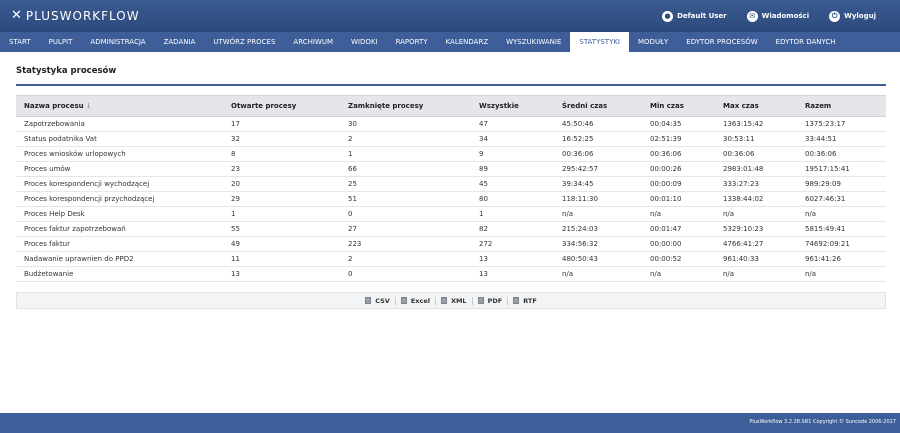 This screenshot has height=433, width=900. What do you see at coordinates (451, 85) in the screenshot?
I see `title-divider` at bounding box center [451, 85].